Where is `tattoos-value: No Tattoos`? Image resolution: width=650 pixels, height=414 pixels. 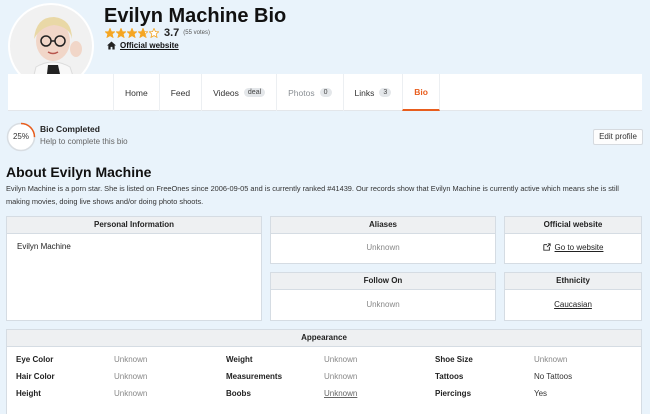
tattoos-value: No Tattoos is located at coordinates (553, 376).